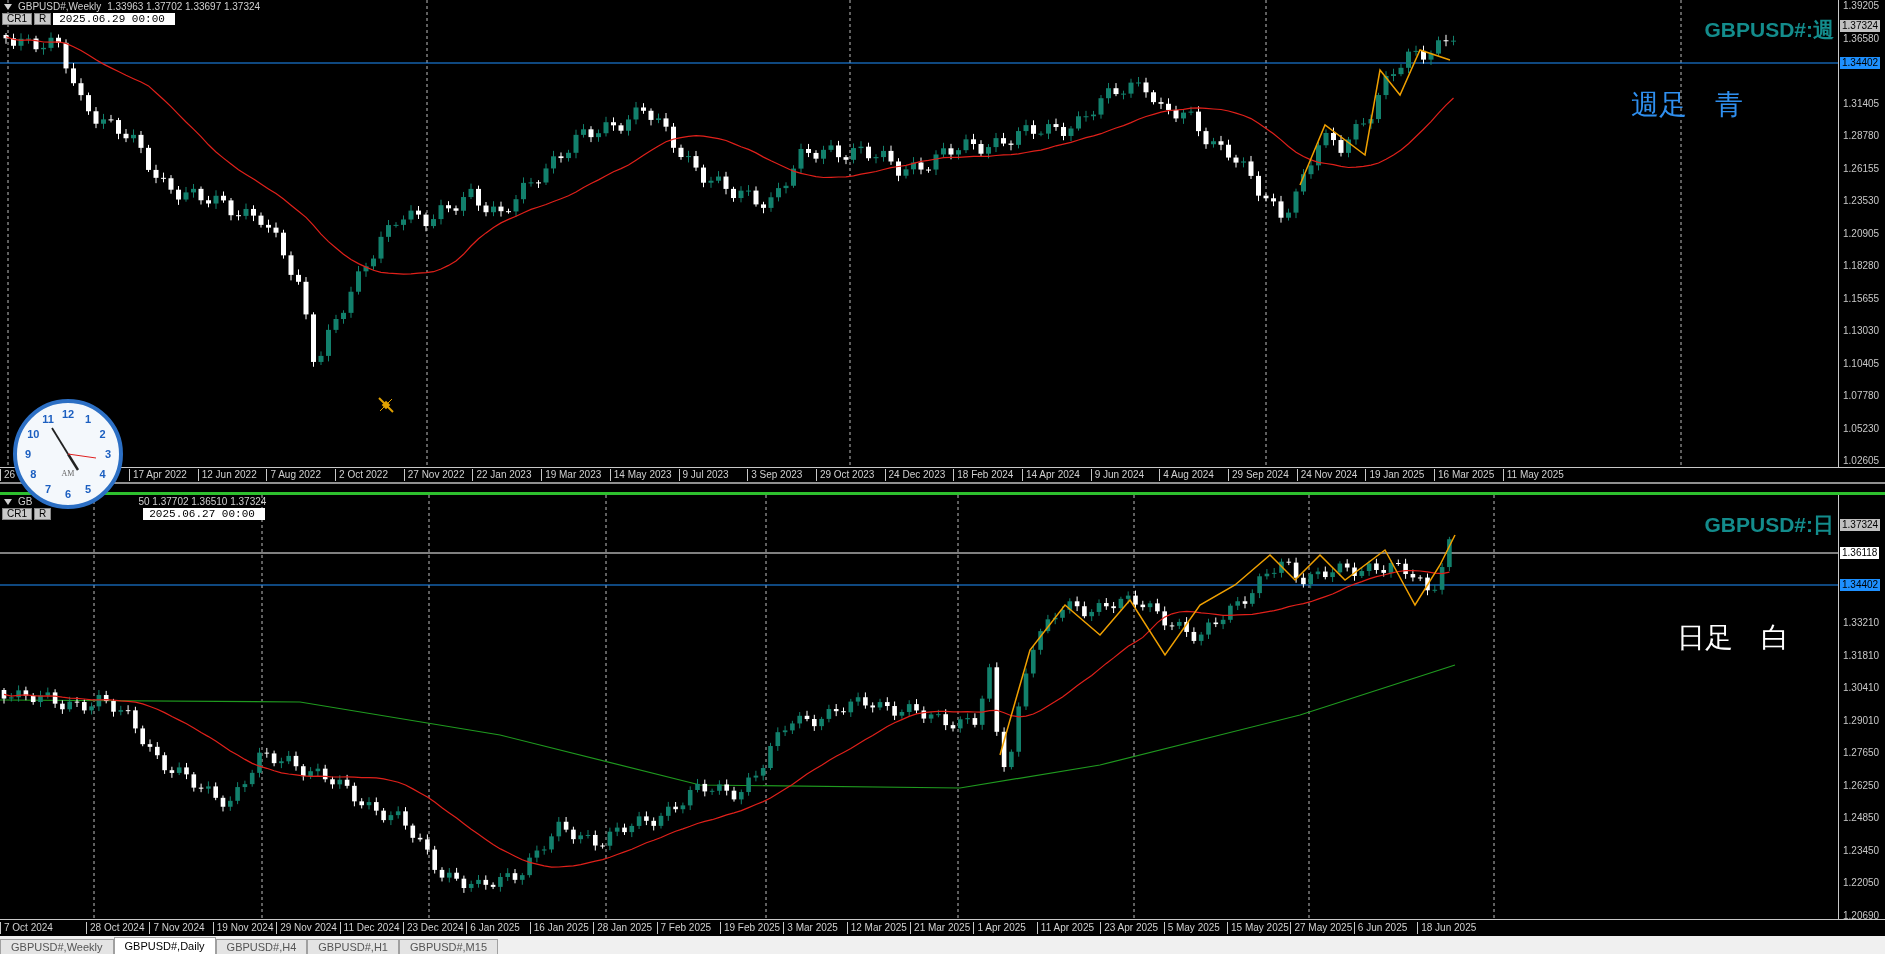  I want to click on time-label: 17 Apr 2022, so click(163, 475).